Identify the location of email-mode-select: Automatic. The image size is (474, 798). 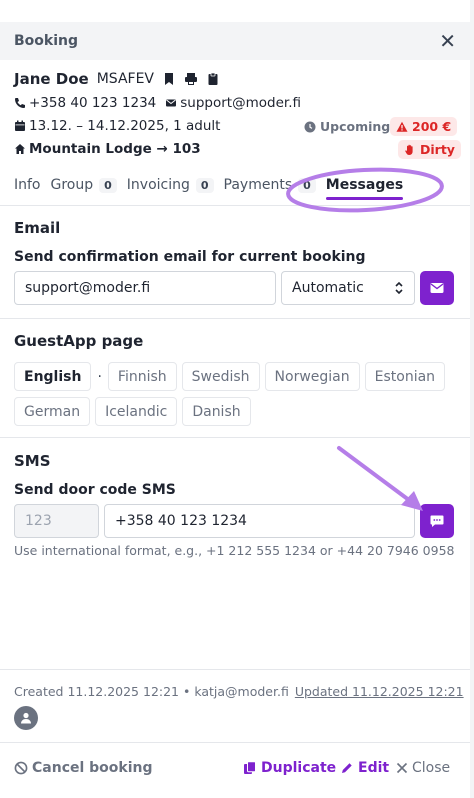
(348, 288).